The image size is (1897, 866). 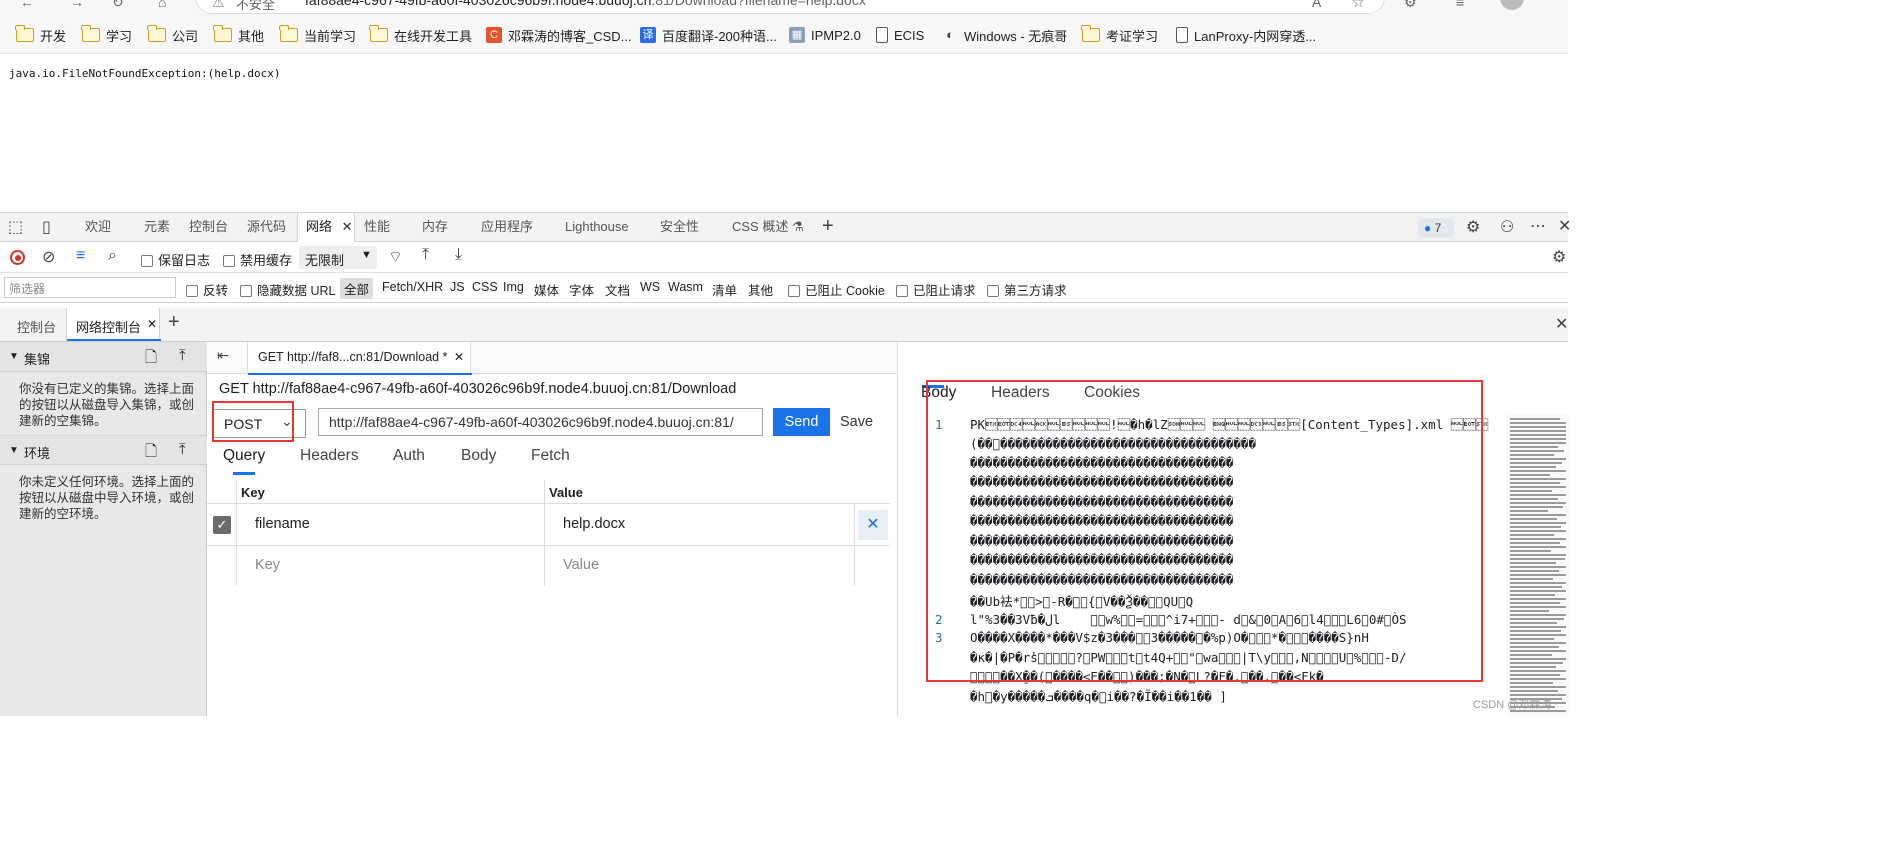 What do you see at coordinates (1564, 226) in the screenshot?
I see `close-devtools-icon: ✕` at bounding box center [1564, 226].